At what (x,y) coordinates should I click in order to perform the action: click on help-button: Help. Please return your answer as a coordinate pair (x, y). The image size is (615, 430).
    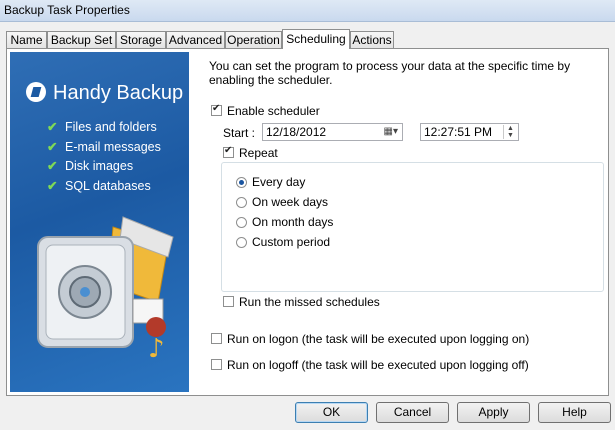
    Looking at the image, I should click on (574, 412).